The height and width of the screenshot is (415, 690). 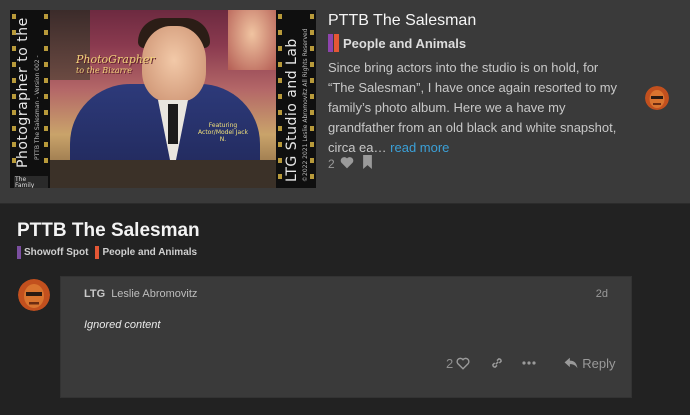 I want to click on category-badge-showoff-spot: Showoff Spot, so click(x=52, y=252).